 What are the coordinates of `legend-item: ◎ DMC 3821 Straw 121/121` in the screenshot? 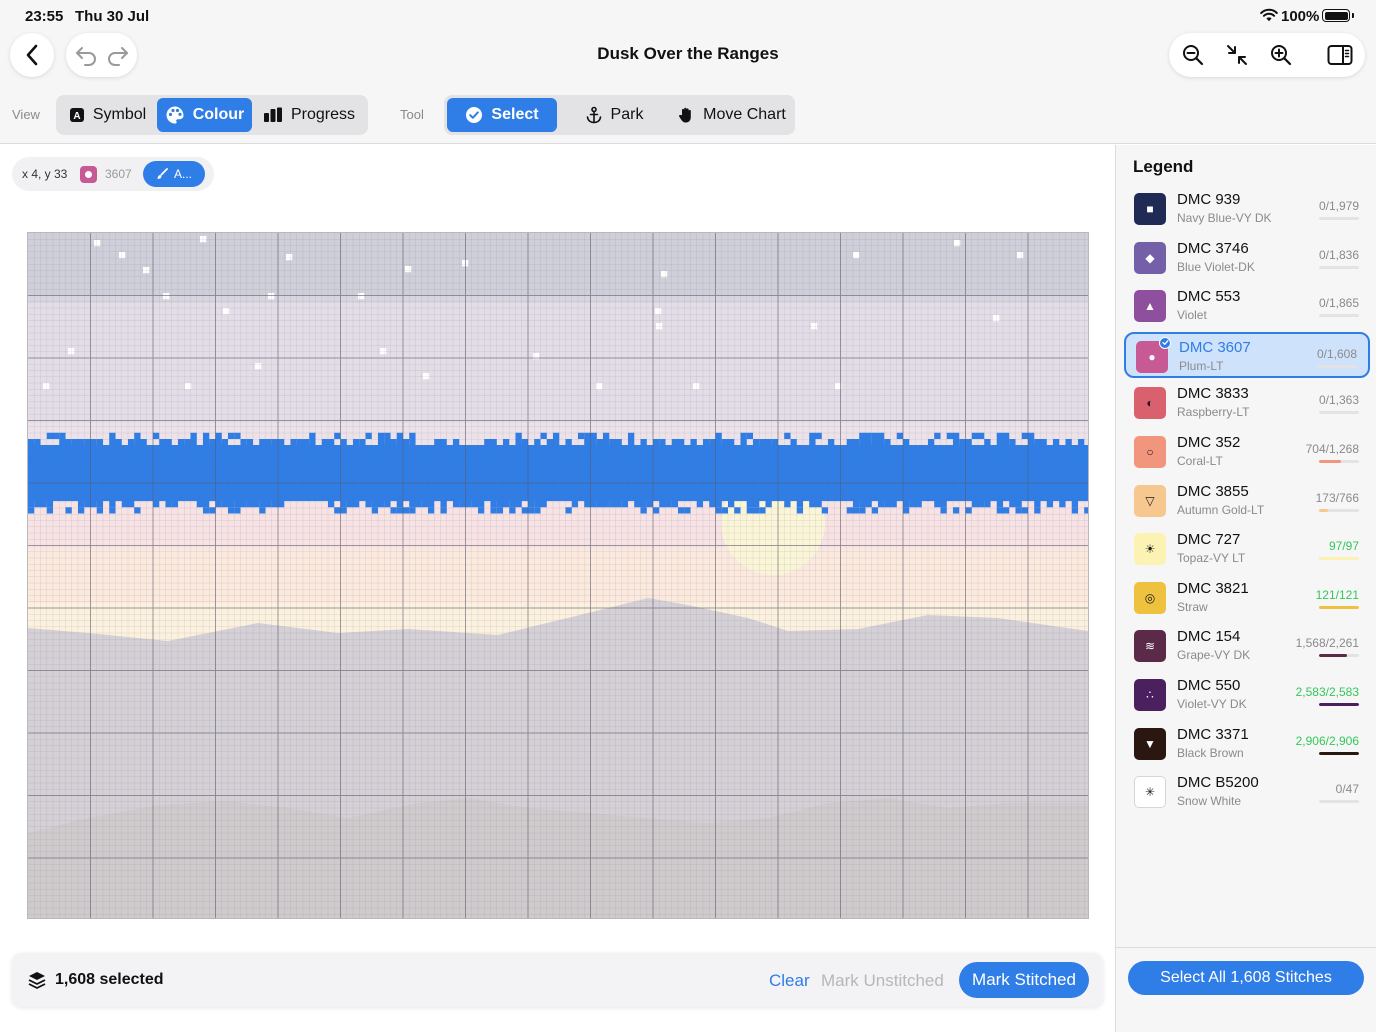 It's located at (1247, 598).